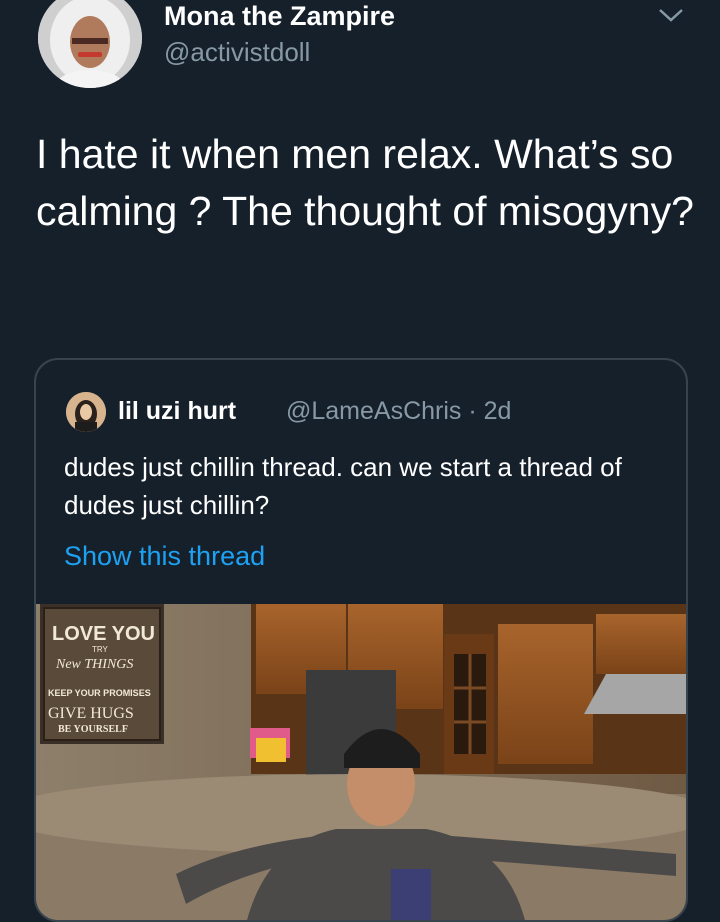  What do you see at coordinates (177, 411) in the screenshot?
I see `quoted-author-display-name: lil uzi hurt` at bounding box center [177, 411].